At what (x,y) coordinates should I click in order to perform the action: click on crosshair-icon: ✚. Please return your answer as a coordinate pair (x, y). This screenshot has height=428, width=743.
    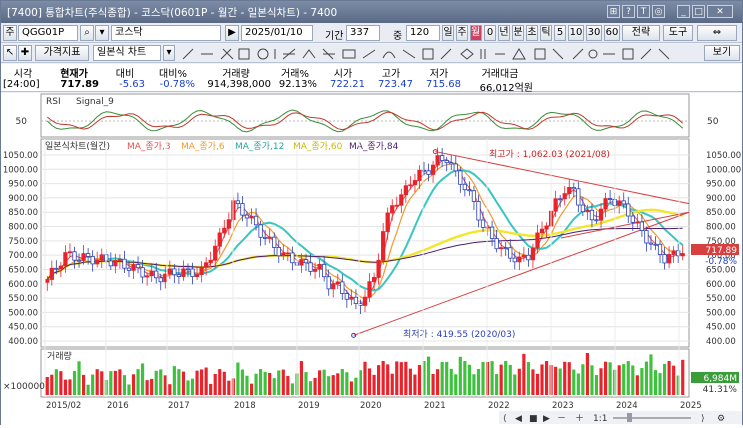
    Looking at the image, I should click on (25, 53).